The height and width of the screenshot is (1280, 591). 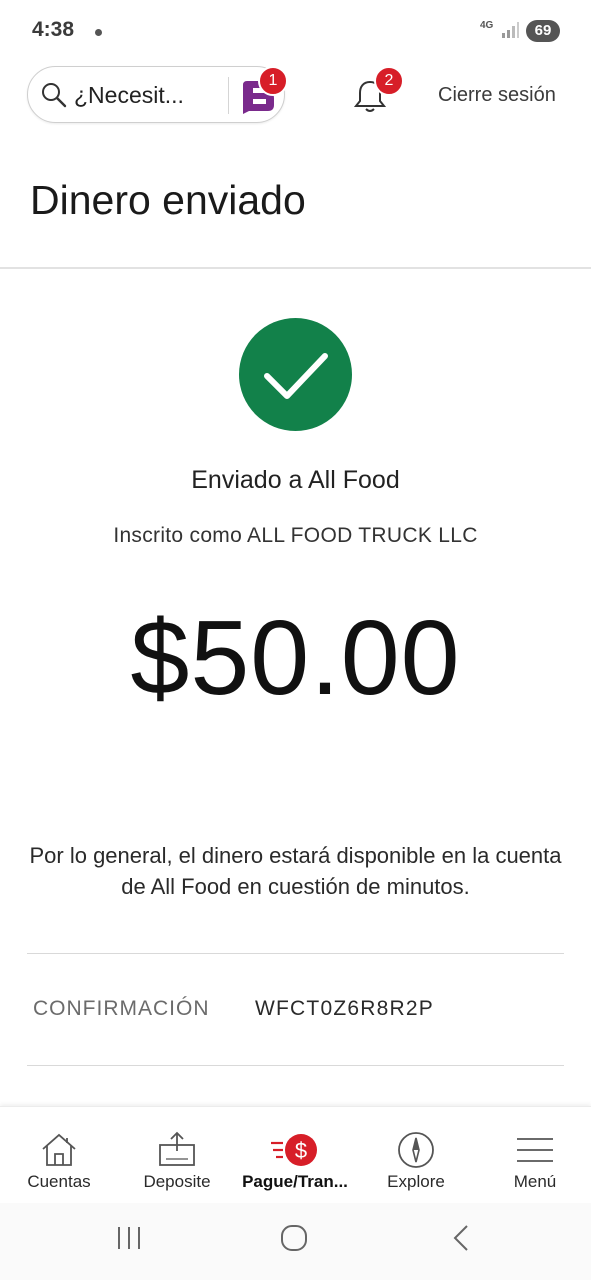 I want to click on signal-icon, so click(x=510, y=32).